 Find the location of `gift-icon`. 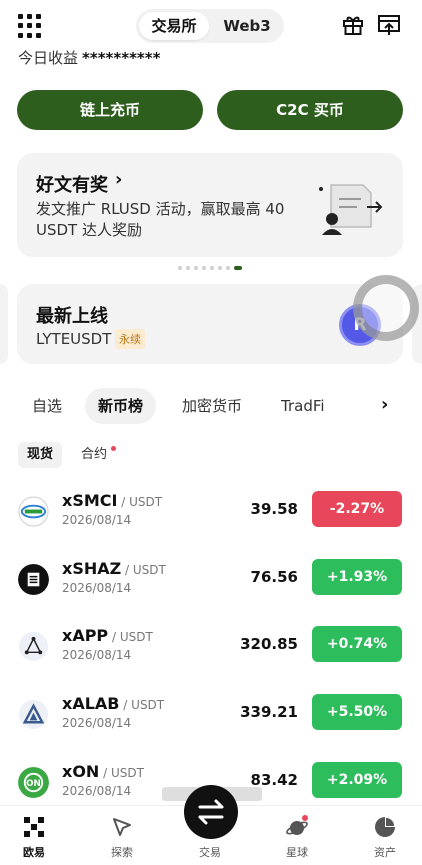

gift-icon is located at coordinates (353, 25).